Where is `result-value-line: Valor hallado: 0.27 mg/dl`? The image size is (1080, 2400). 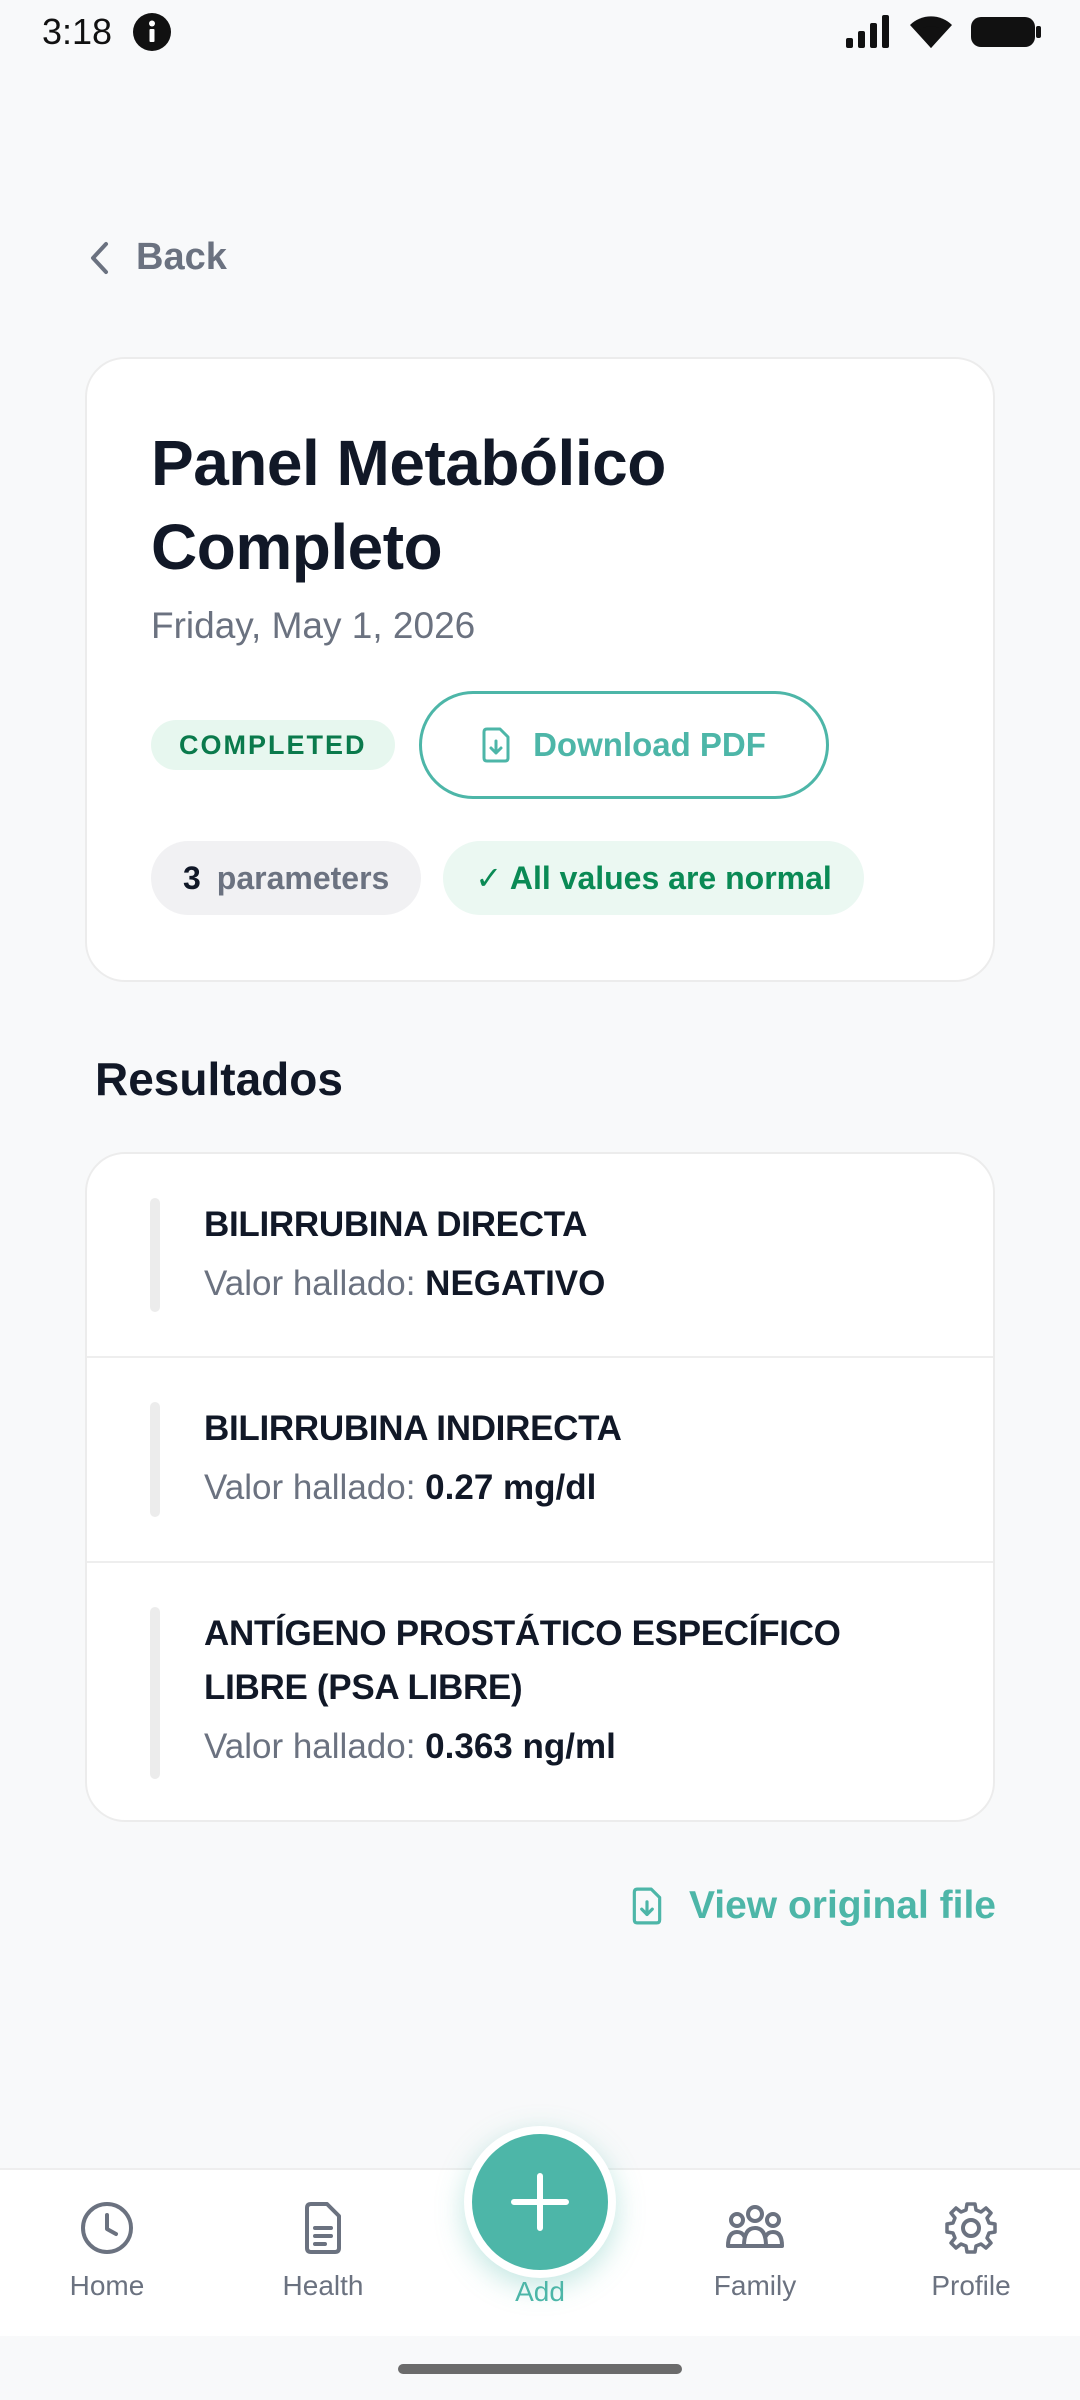 result-value-line: Valor hallado: 0.27 mg/dl is located at coordinates (578, 1488).